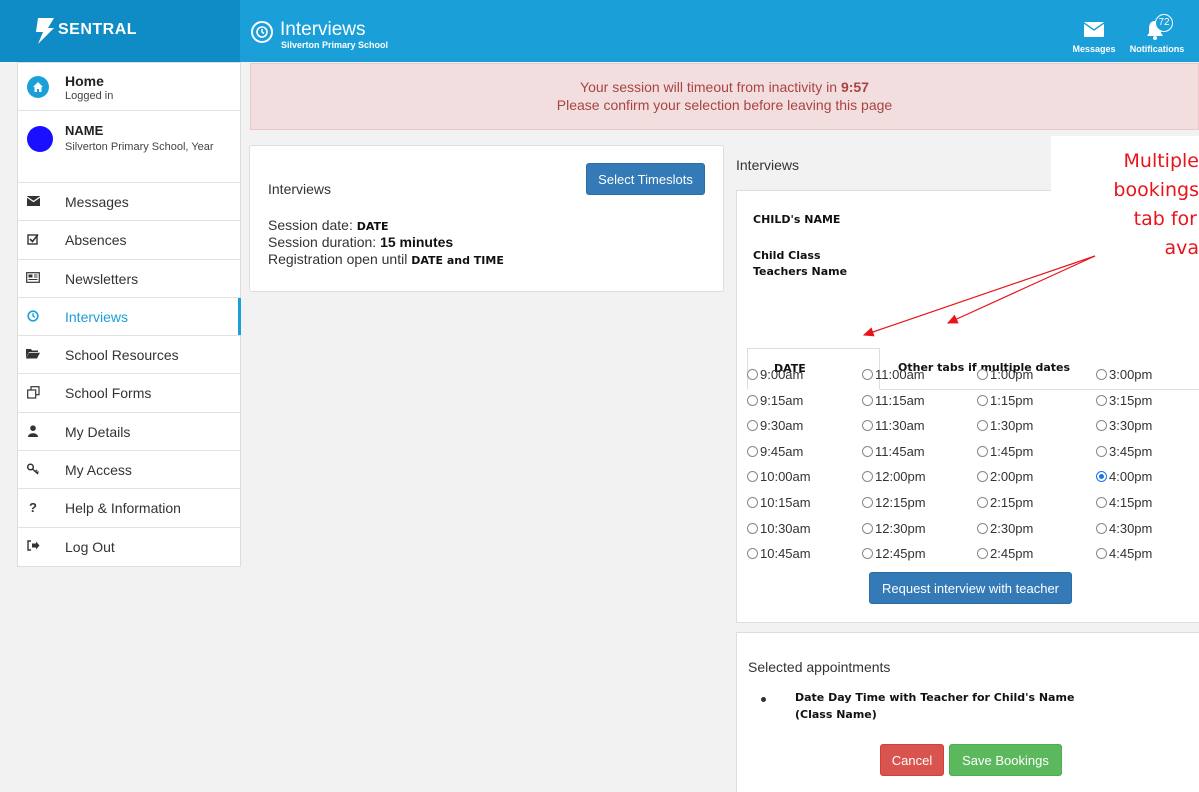 Image resolution: width=1199 pixels, height=792 pixels. What do you see at coordinates (1161, 161) in the screenshot?
I see `annotation-line: Multiple` at bounding box center [1161, 161].